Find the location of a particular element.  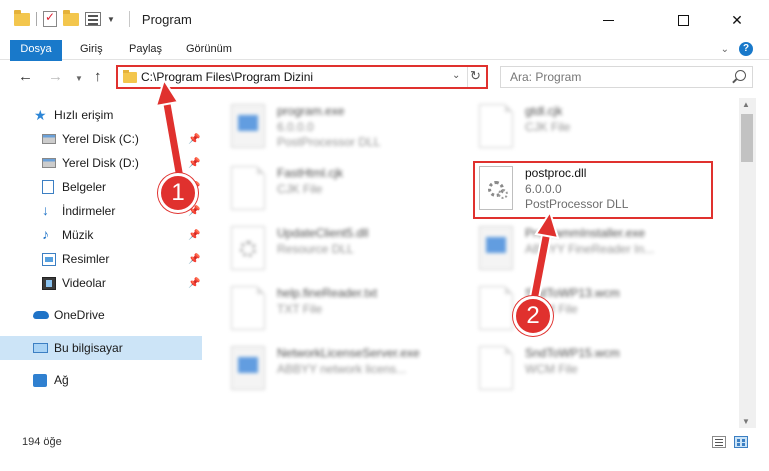

up-arrow-icon: ↑ is located at coordinates (98, 76).